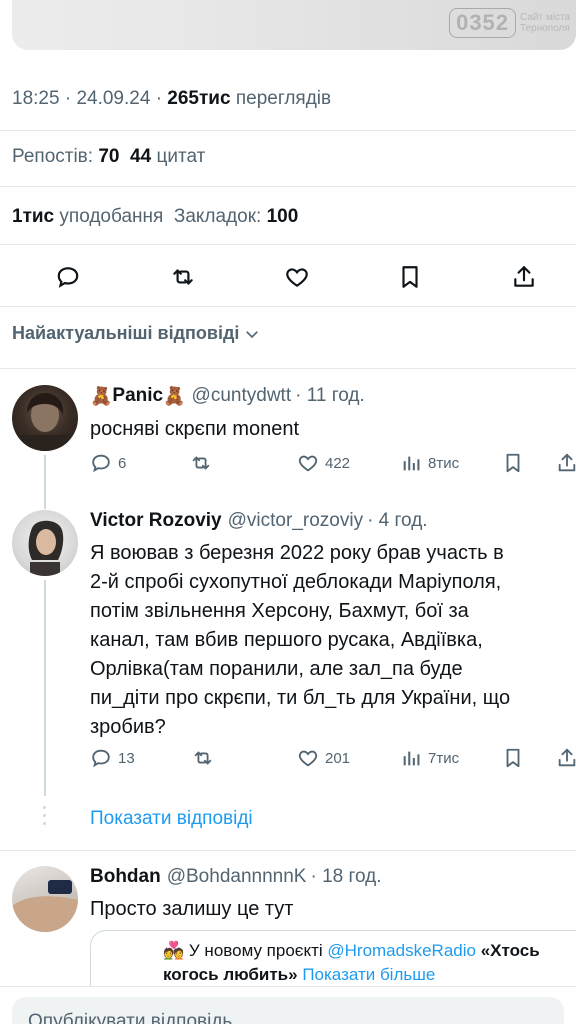 Image resolution: width=576 pixels, height=1024 pixels. I want to click on reply-header: Bohdan @BohdannnnnK · 18 год., so click(236, 877).